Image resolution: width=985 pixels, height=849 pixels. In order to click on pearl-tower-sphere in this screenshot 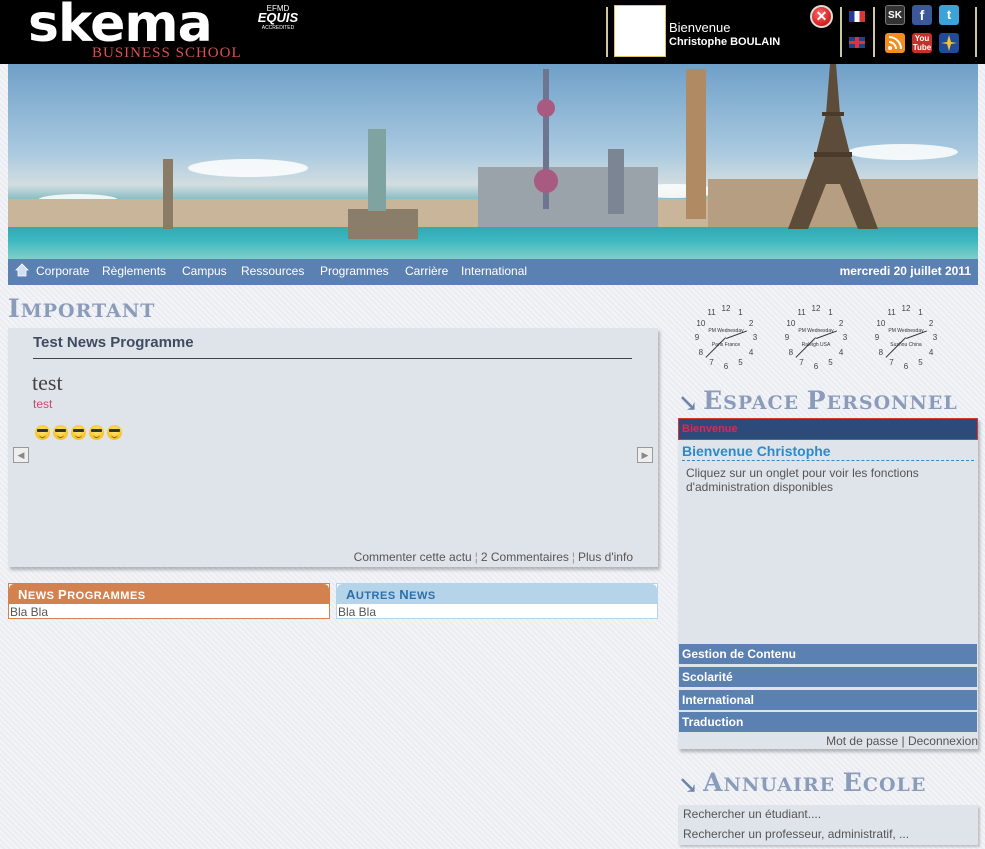, I will do `click(546, 181)`.